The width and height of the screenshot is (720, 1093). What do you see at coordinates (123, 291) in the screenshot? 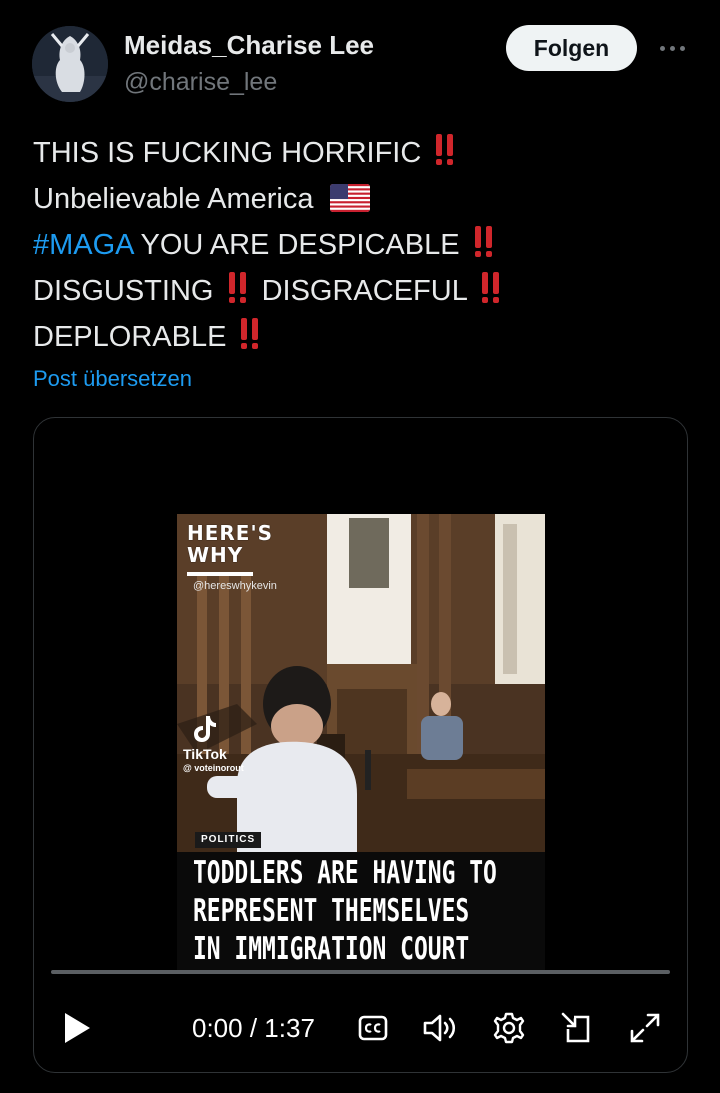
I see `tweet-text-segment: DISGUSTING` at bounding box center [123, 291].